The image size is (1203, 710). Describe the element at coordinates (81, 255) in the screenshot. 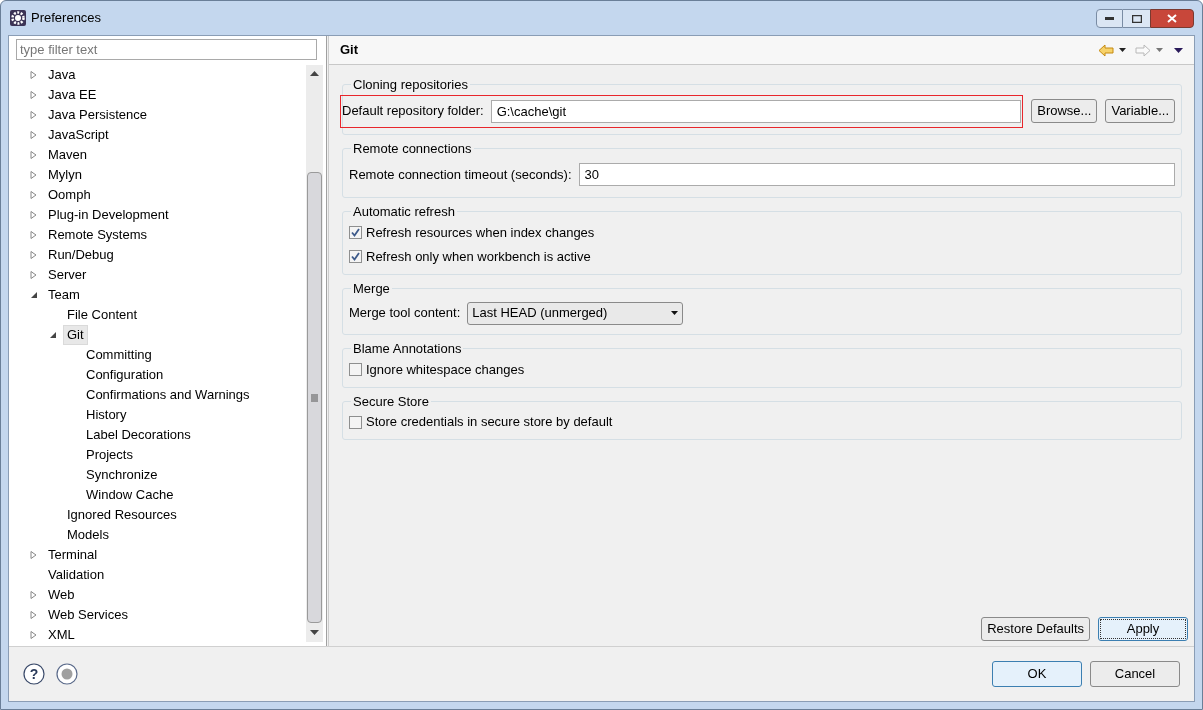

I see `tree-item: Run/Debug` at that location.